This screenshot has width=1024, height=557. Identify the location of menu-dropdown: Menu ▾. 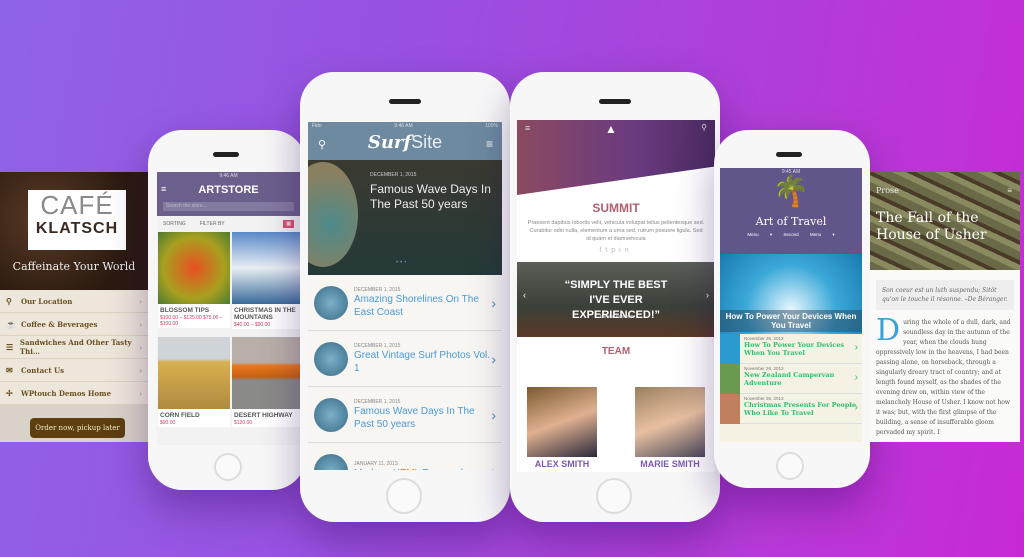
(759, 234).